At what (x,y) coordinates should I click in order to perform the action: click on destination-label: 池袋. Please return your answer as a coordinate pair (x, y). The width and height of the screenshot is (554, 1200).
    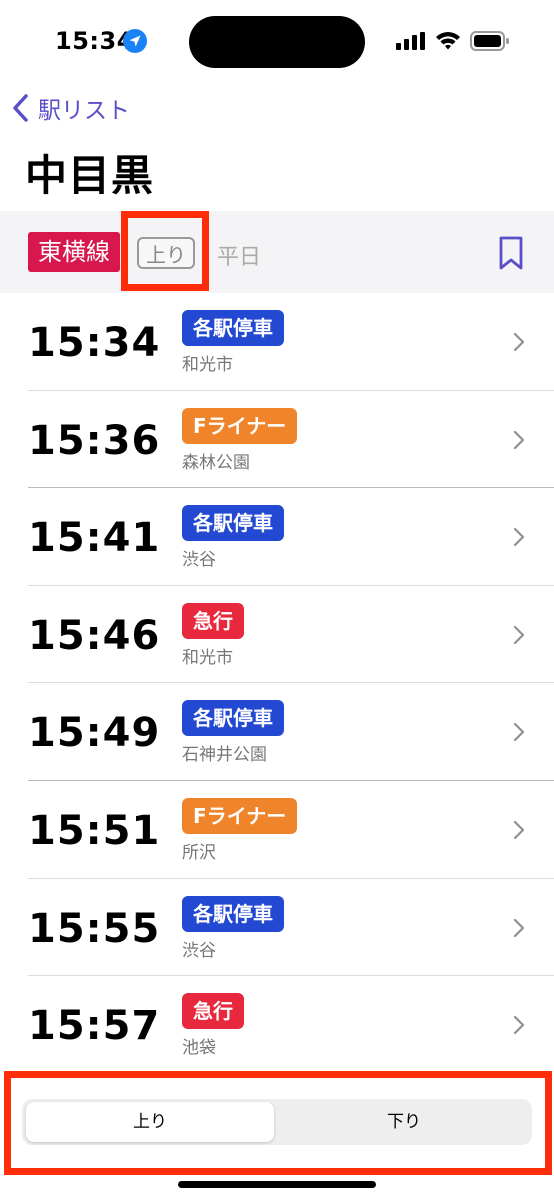
    Looking at the image, I should click on (199, 1048).